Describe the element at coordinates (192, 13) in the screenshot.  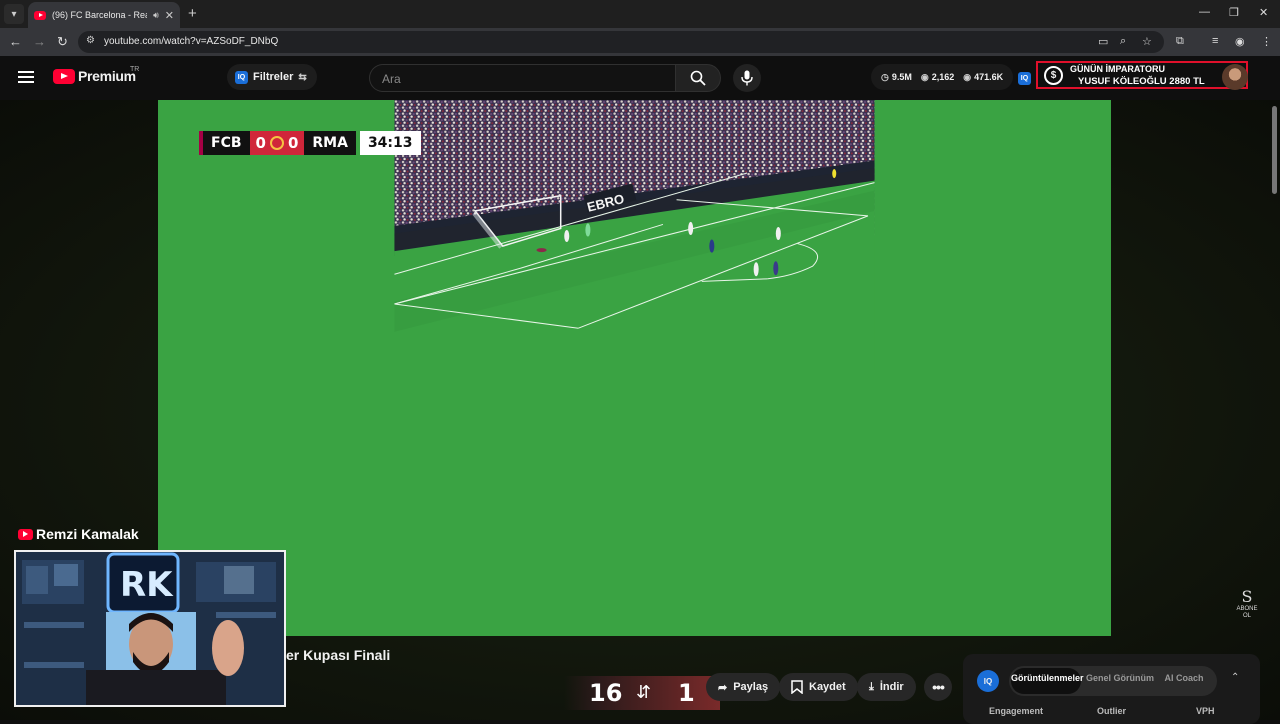
I see `new-tab-icon: +` at that location.